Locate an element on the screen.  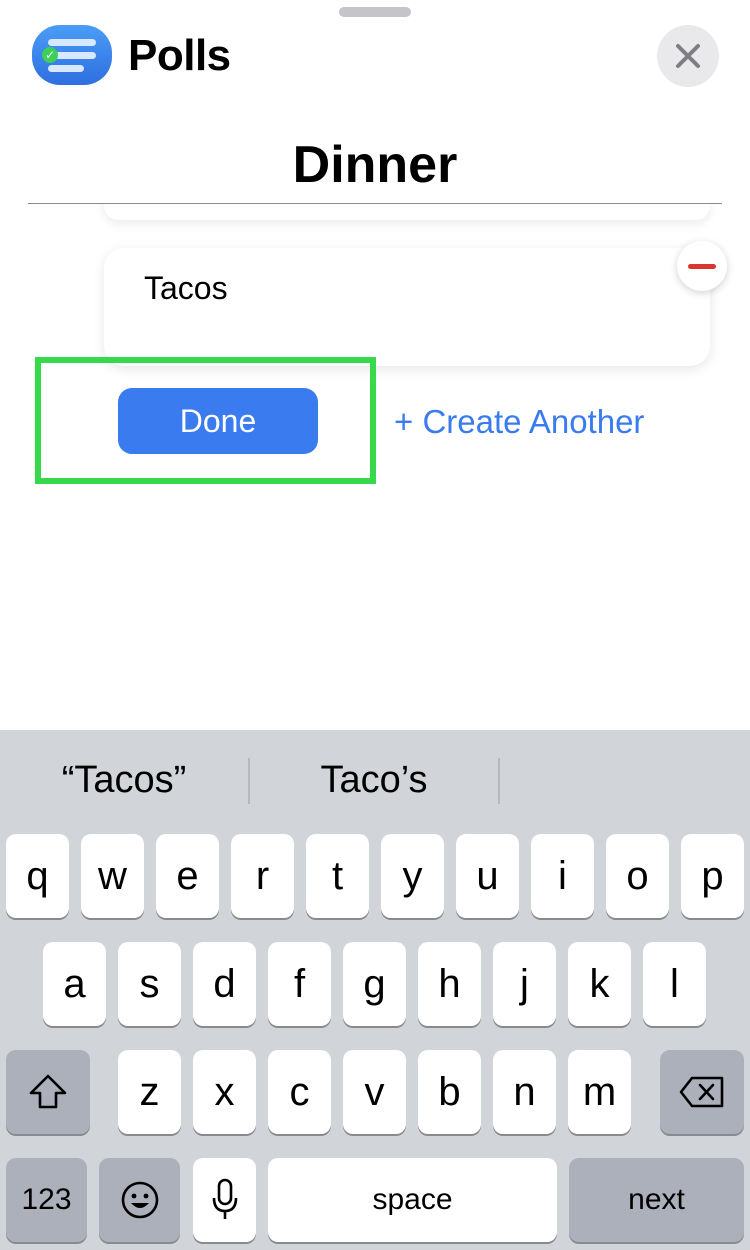
option-card: Tacos is located at coordinates (407, 307).